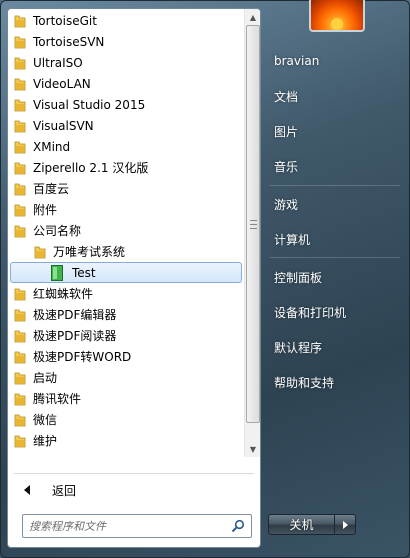 This screenshot has width=410, height=558. Describe the element at coordinates (63, 294) in the screenshot. I see `program-item-label: 红蜘蛛软件` at that location.